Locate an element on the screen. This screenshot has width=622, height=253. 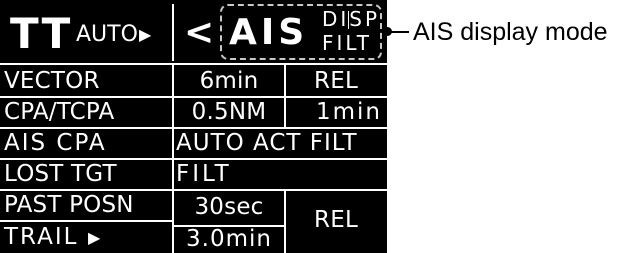
past-posn-time-value: 30sec is located at coordinates (229, 207).